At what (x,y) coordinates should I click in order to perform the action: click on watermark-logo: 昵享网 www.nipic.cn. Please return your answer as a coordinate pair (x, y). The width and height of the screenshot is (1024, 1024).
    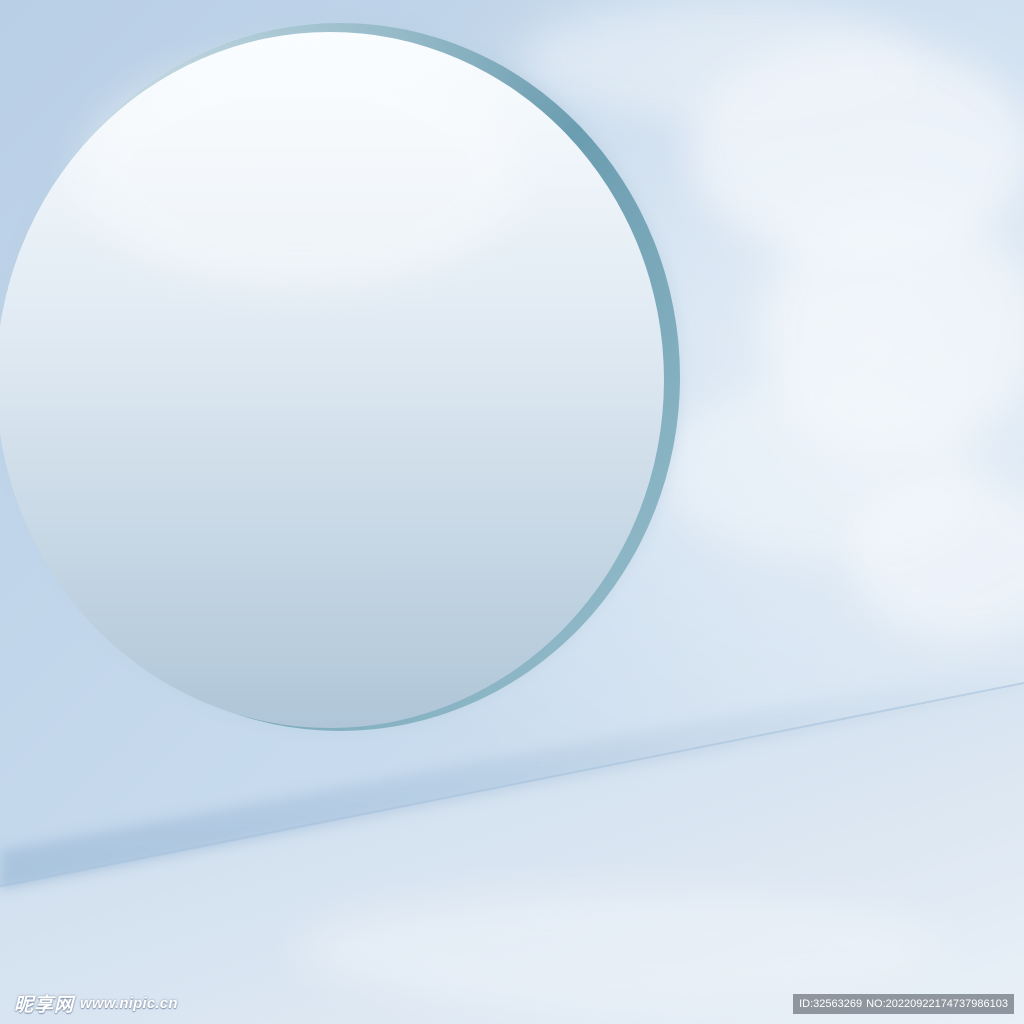
    Looking at the image, I should click on (96, 1003).